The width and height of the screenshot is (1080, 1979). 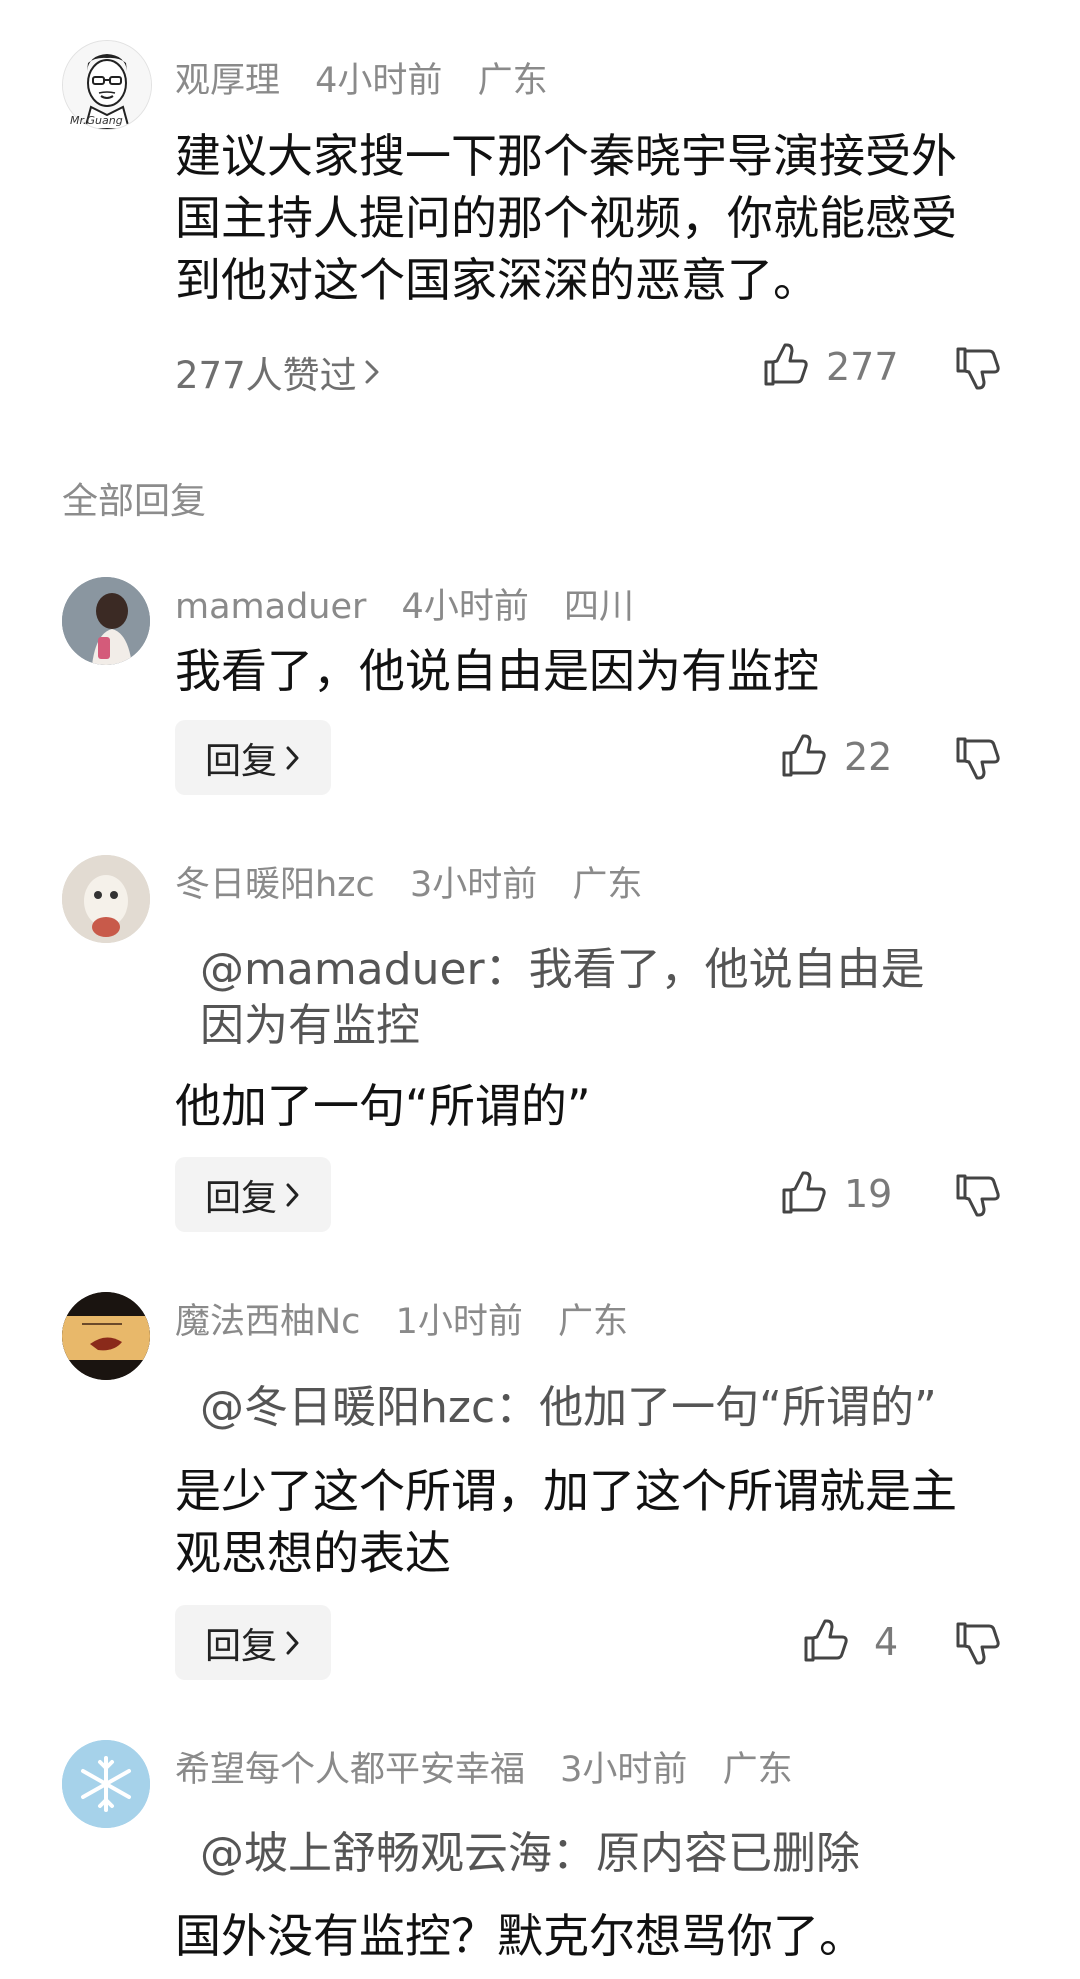 I want to click on liked-by-text: 277人赞过, so click(x=266, y=375).